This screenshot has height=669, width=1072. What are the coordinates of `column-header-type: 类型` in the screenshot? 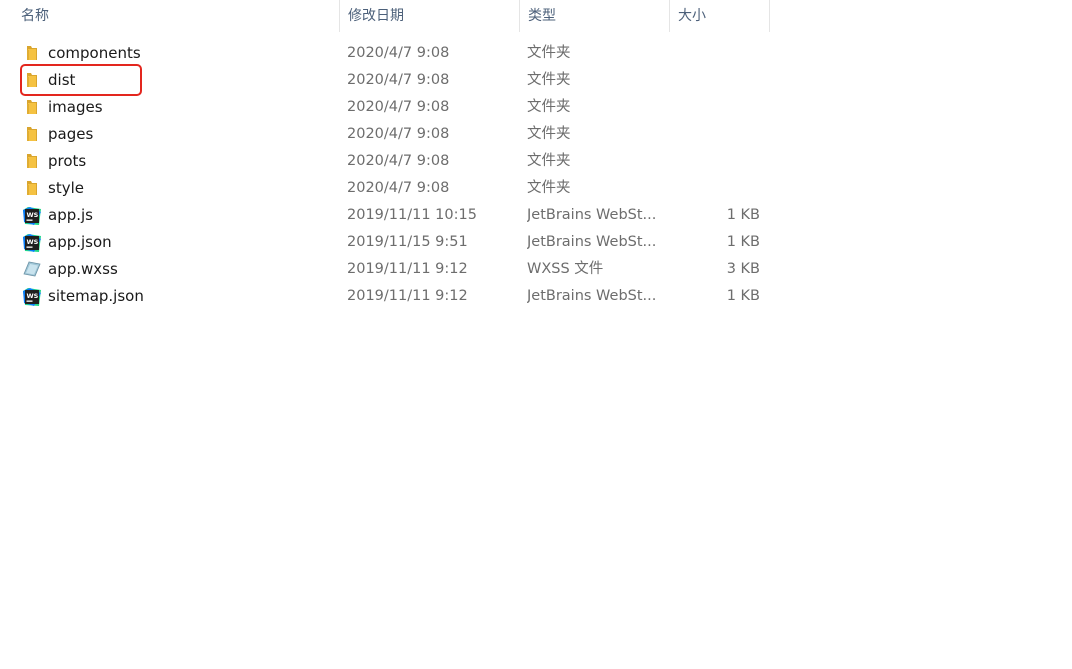 It's located at (595, 16).